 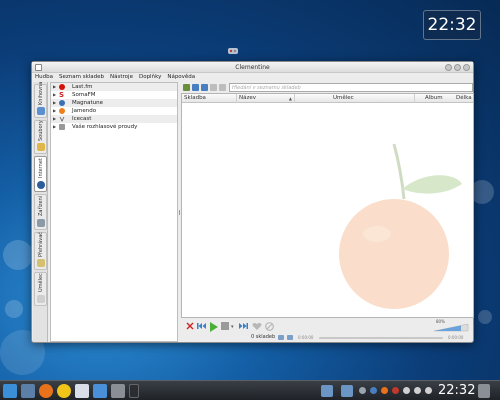 What do you see at coordinates (213, 326) in the screenshot?
I see `play-button` at bounding box center [213, 326].